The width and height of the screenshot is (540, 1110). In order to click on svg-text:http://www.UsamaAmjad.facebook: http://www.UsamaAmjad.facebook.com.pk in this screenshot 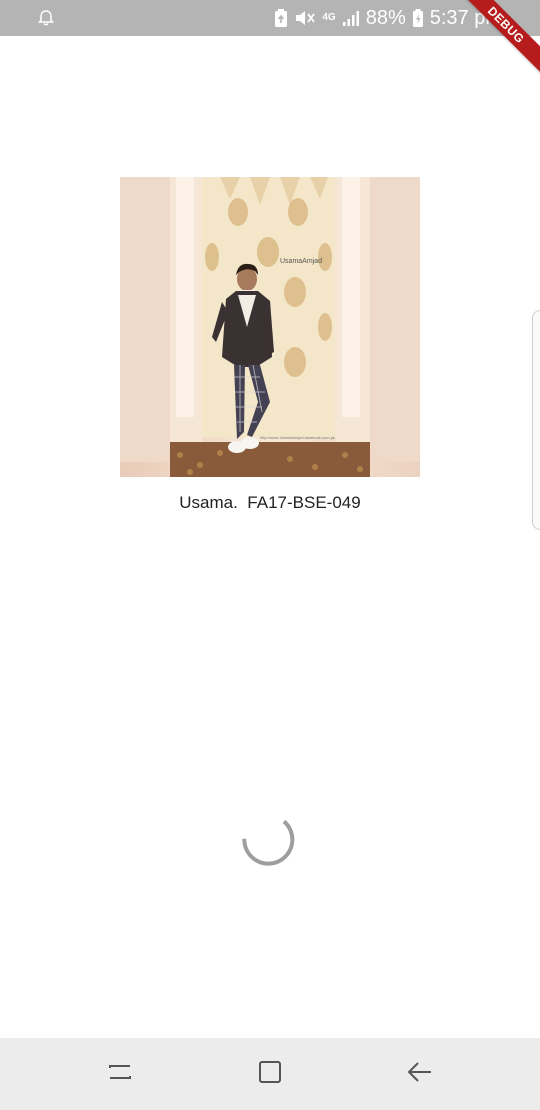, I will do `click(297, 437)`.